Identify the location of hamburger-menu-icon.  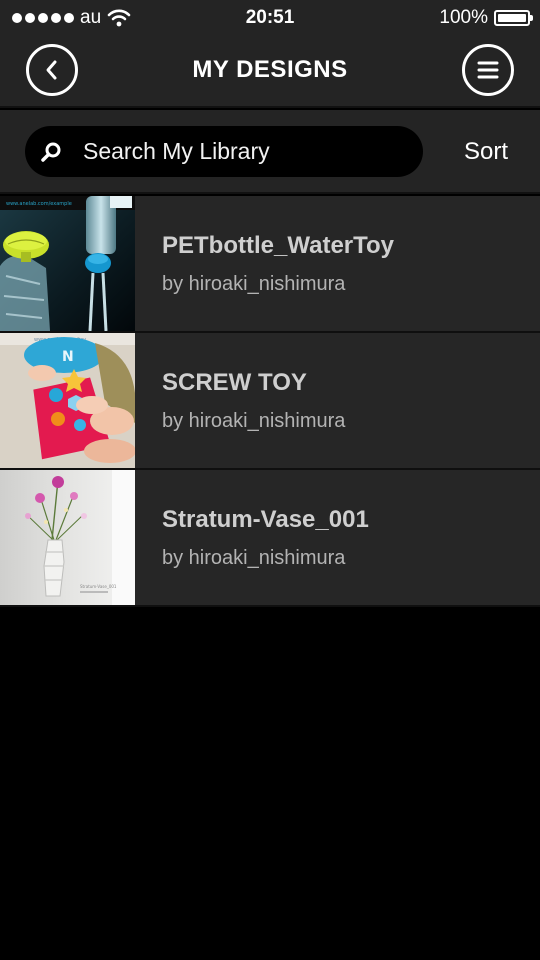
(488, 70).